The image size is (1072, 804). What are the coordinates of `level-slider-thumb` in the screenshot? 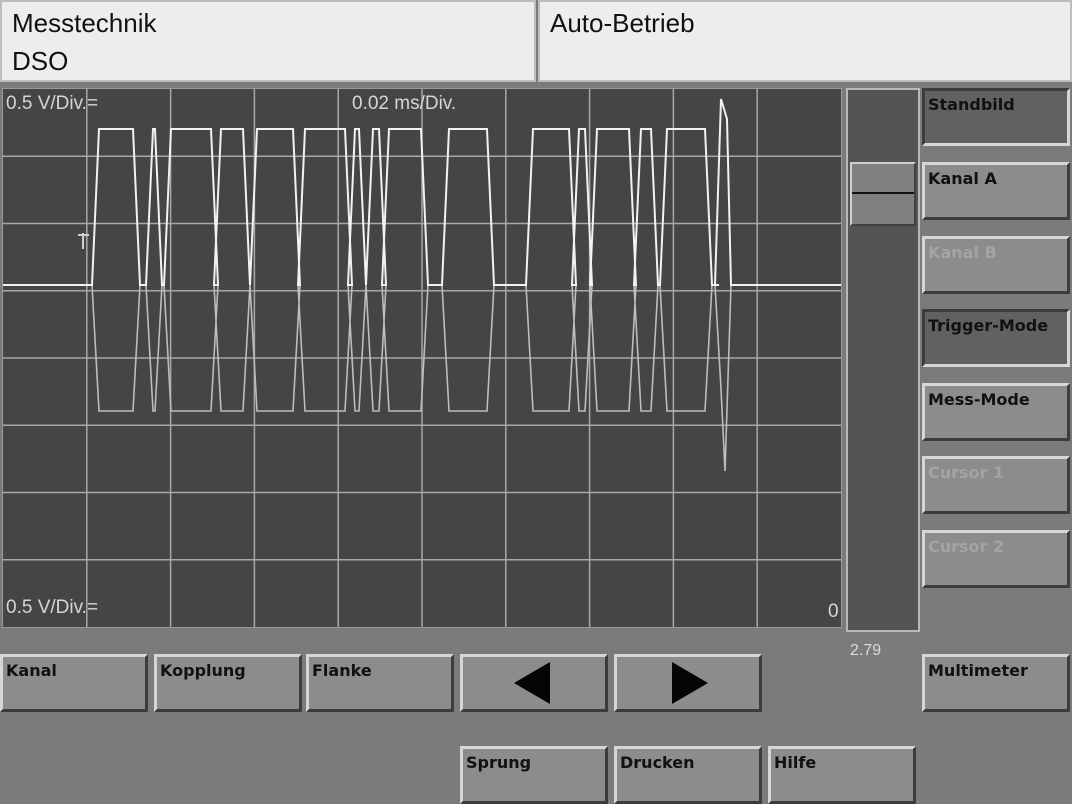 It's located at (883, 194).